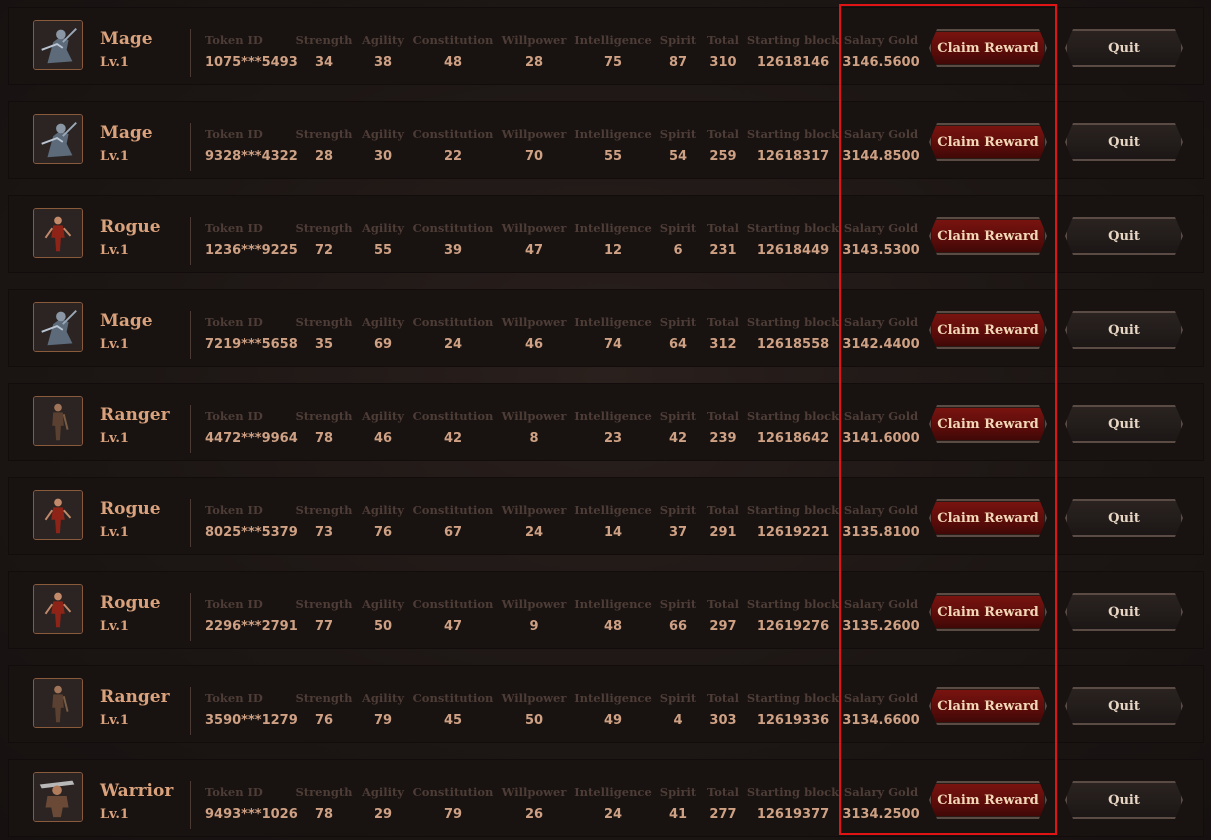  Describe the element at coordinates (793, 344) in the screenshot. I see `starting-block-value: 12618558` at that location.